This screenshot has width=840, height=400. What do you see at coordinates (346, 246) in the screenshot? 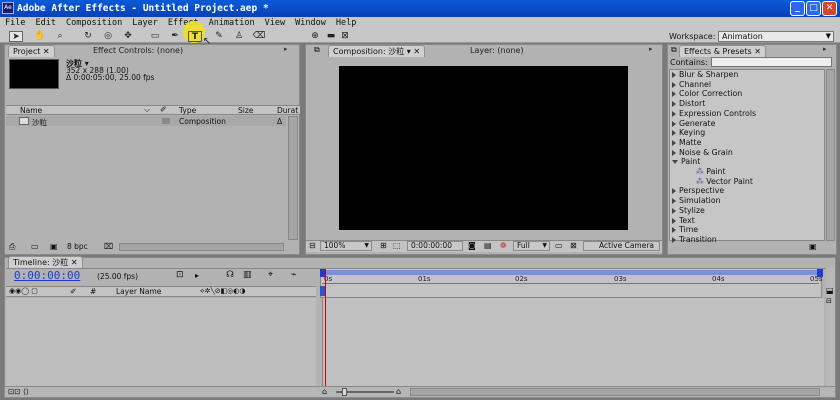
I see `magnification-dropdown: 100% ▼` at bounding box center [346, 246].